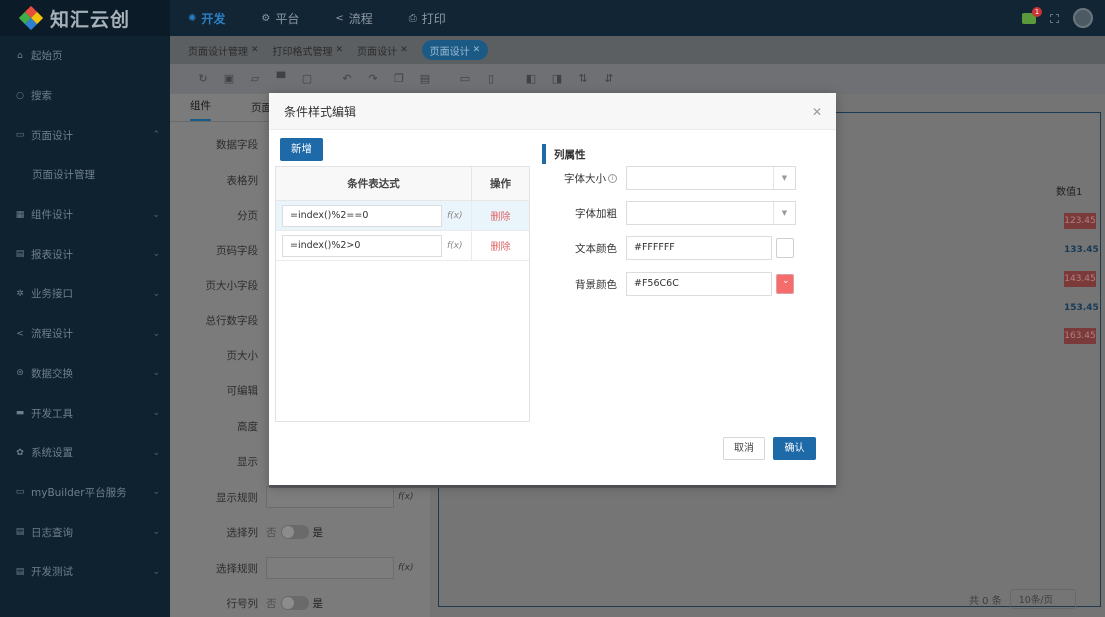 This screenshot has height=617, width=1105. Describe the element at coordinates (20, 214) in the screenshot. I see `grid-icon: ▦` at that location.